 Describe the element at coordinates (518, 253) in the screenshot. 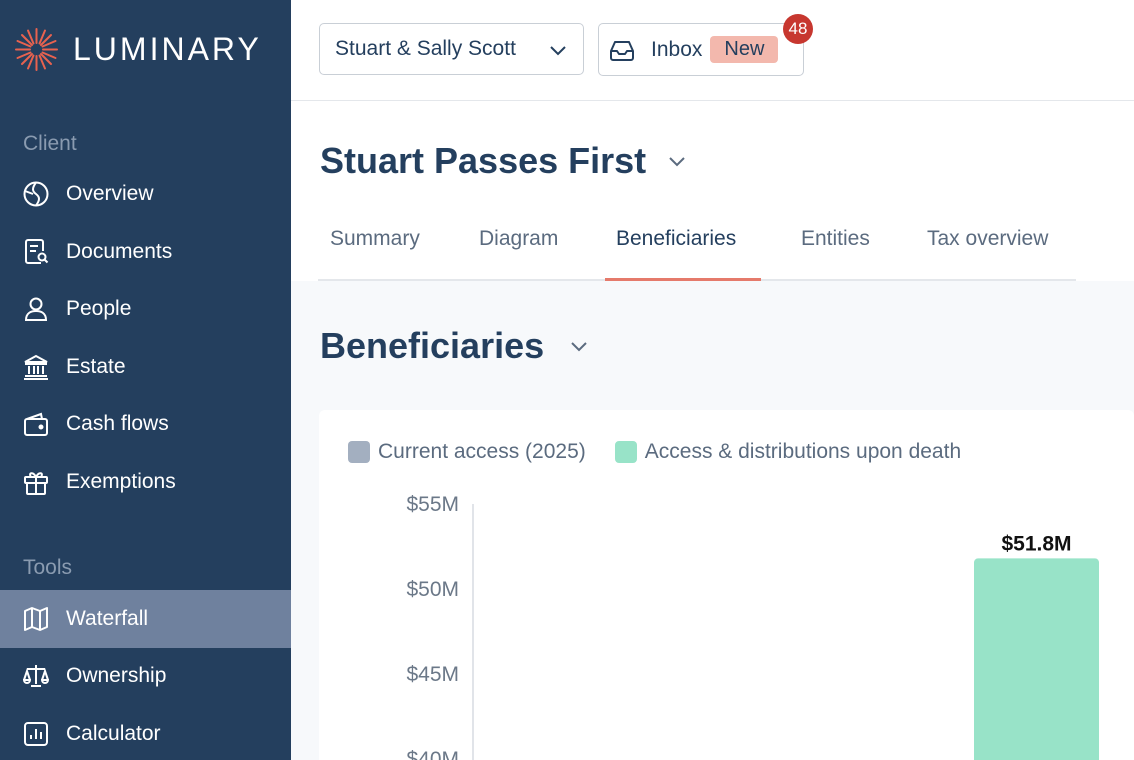

I see `tab-diagram: Diagram` at that location.